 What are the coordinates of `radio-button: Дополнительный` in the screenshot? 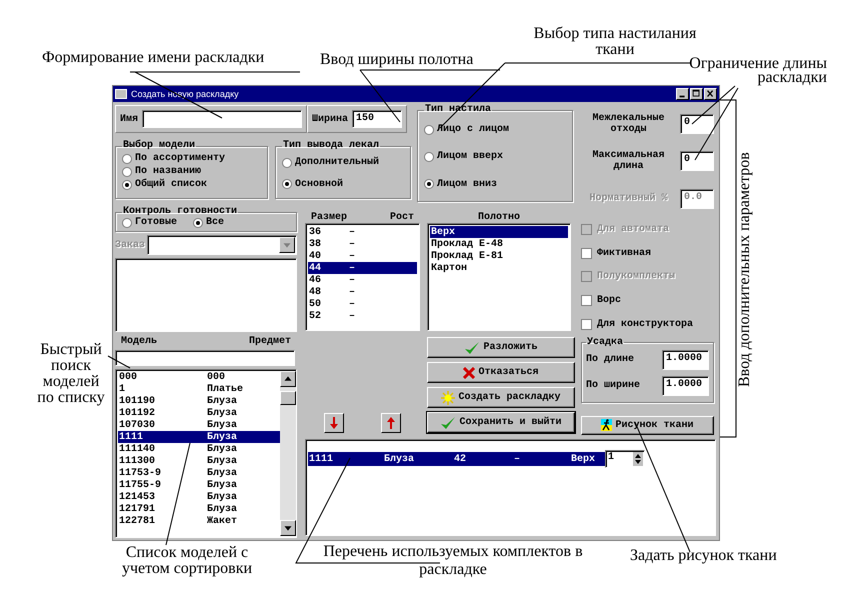 It's located at (343, 162).